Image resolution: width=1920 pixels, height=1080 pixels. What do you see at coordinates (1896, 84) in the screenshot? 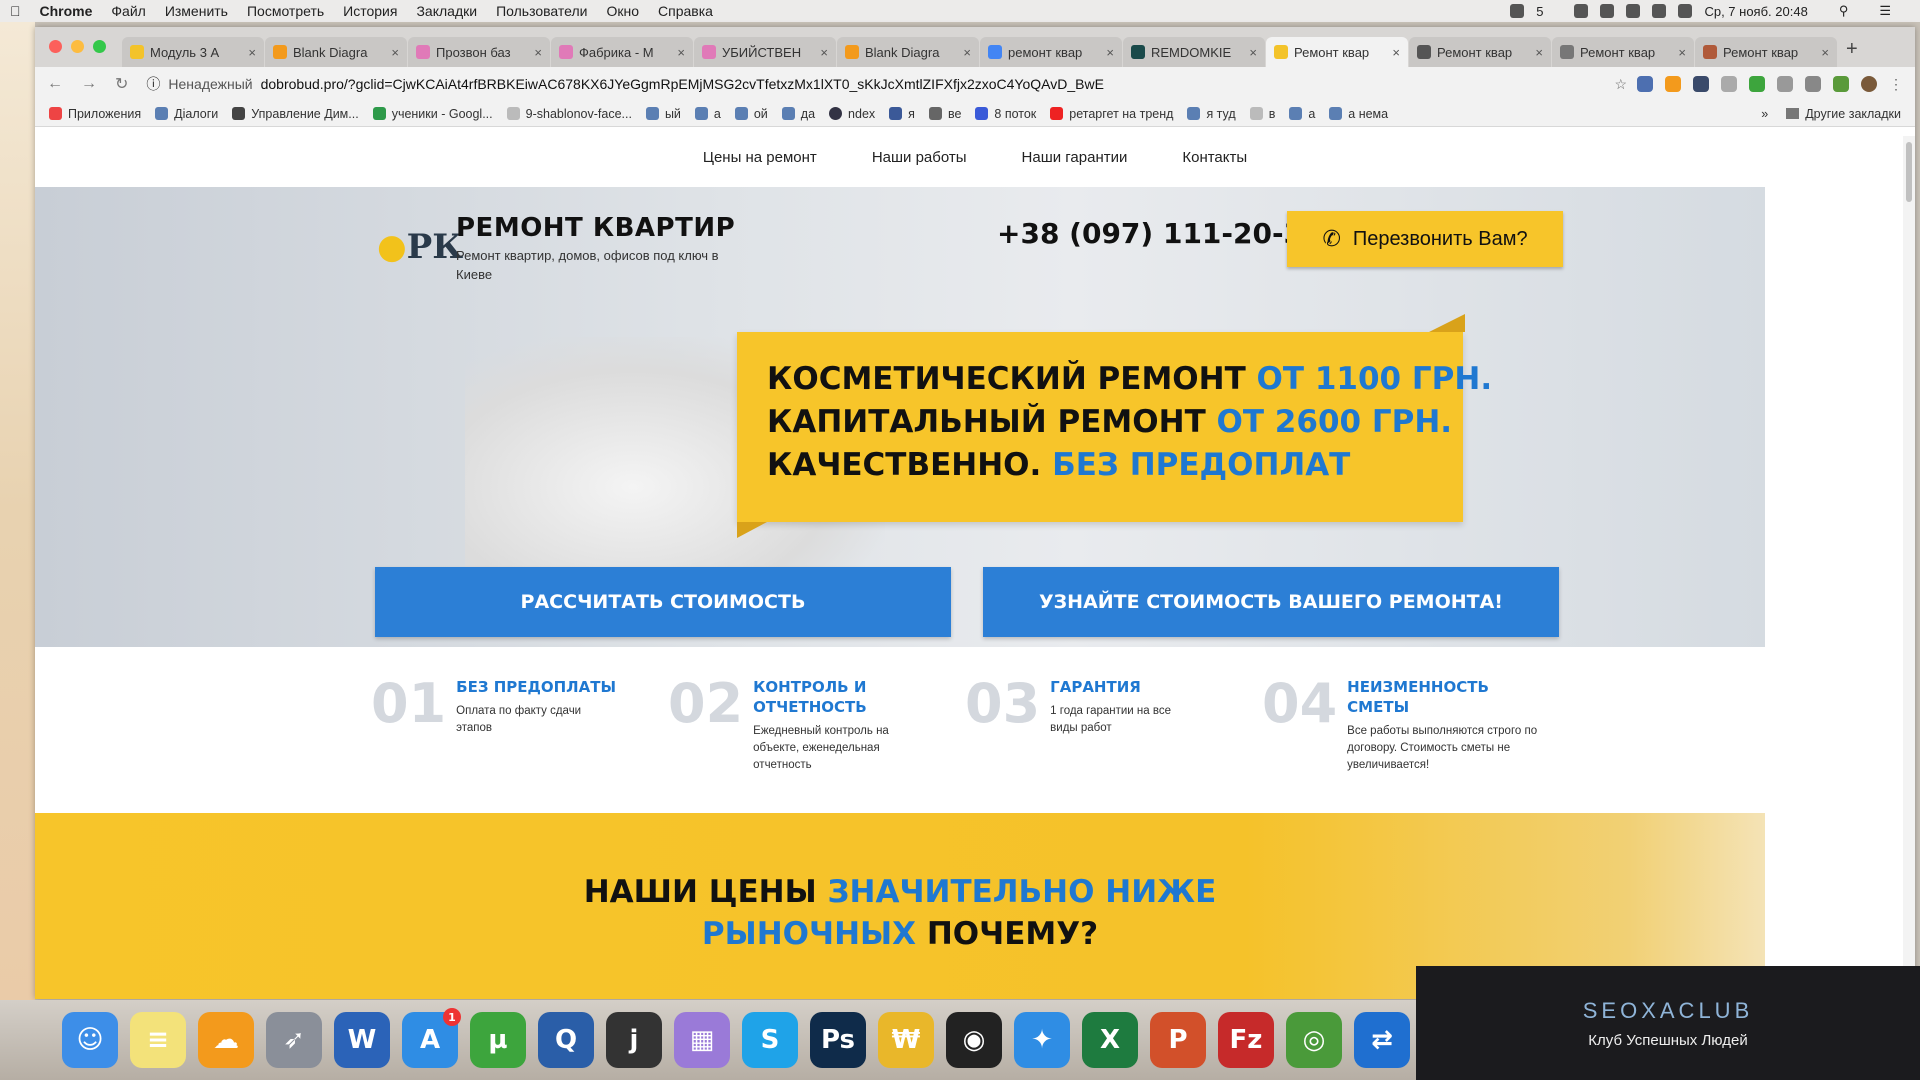
I see `chrome-menu-icon: ⋮` at bounding box center [1896, 84].